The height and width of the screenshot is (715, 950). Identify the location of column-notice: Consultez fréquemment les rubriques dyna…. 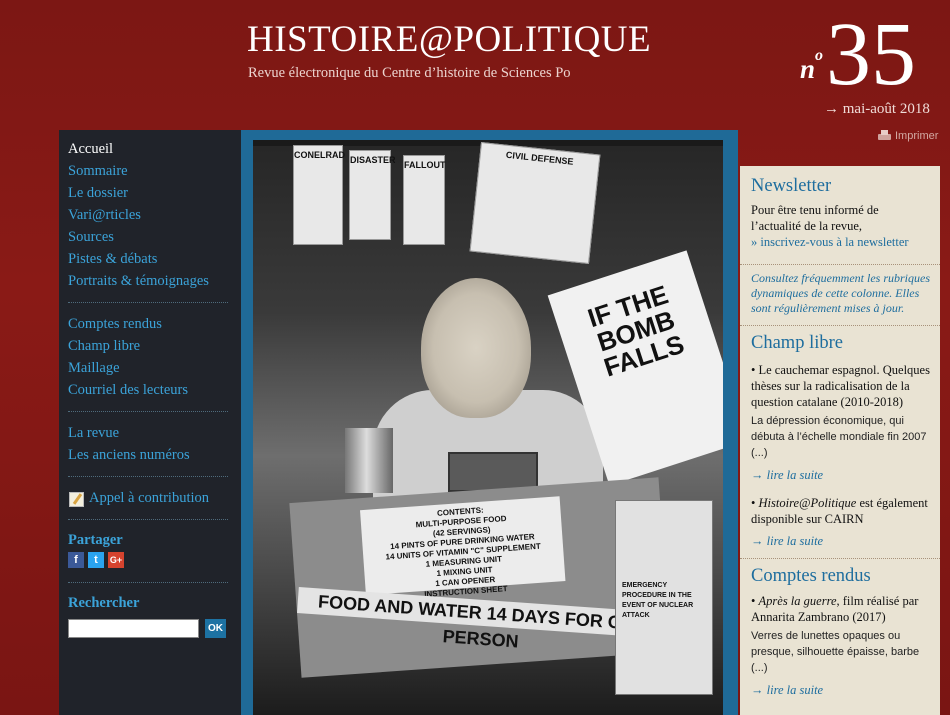
(840, 293).